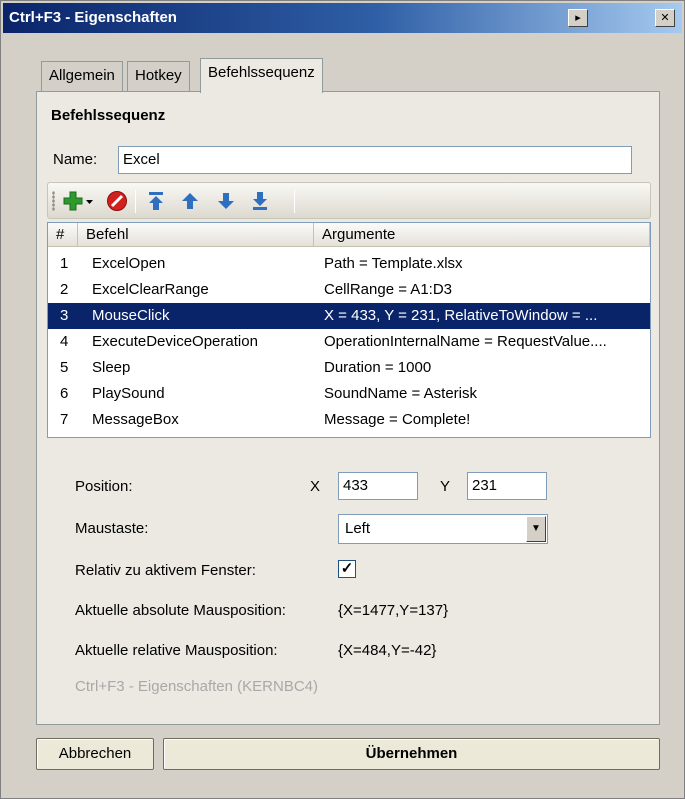 The height and width of the screenshot is (799, 685). I want to click on restore-button: ▸, so click(578, 18).